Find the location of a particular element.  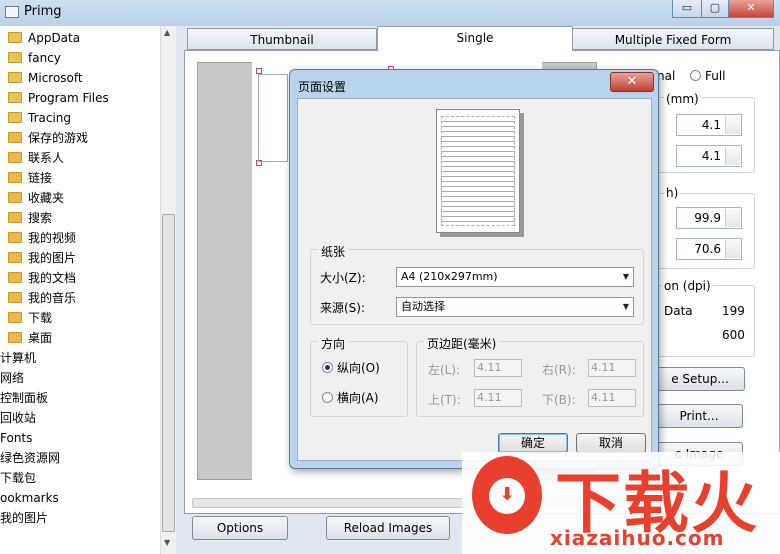

tab-single: Single is located at coordinates (475, 38).